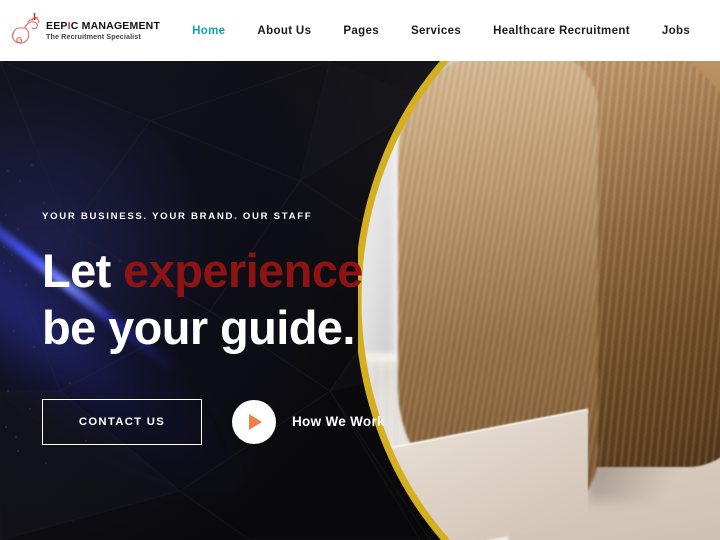  Describe the element at coordinates (561, 31) in the screenshot. I see `nav-item-healthcare-recruitment: Healthcare Recruitment` at that location.